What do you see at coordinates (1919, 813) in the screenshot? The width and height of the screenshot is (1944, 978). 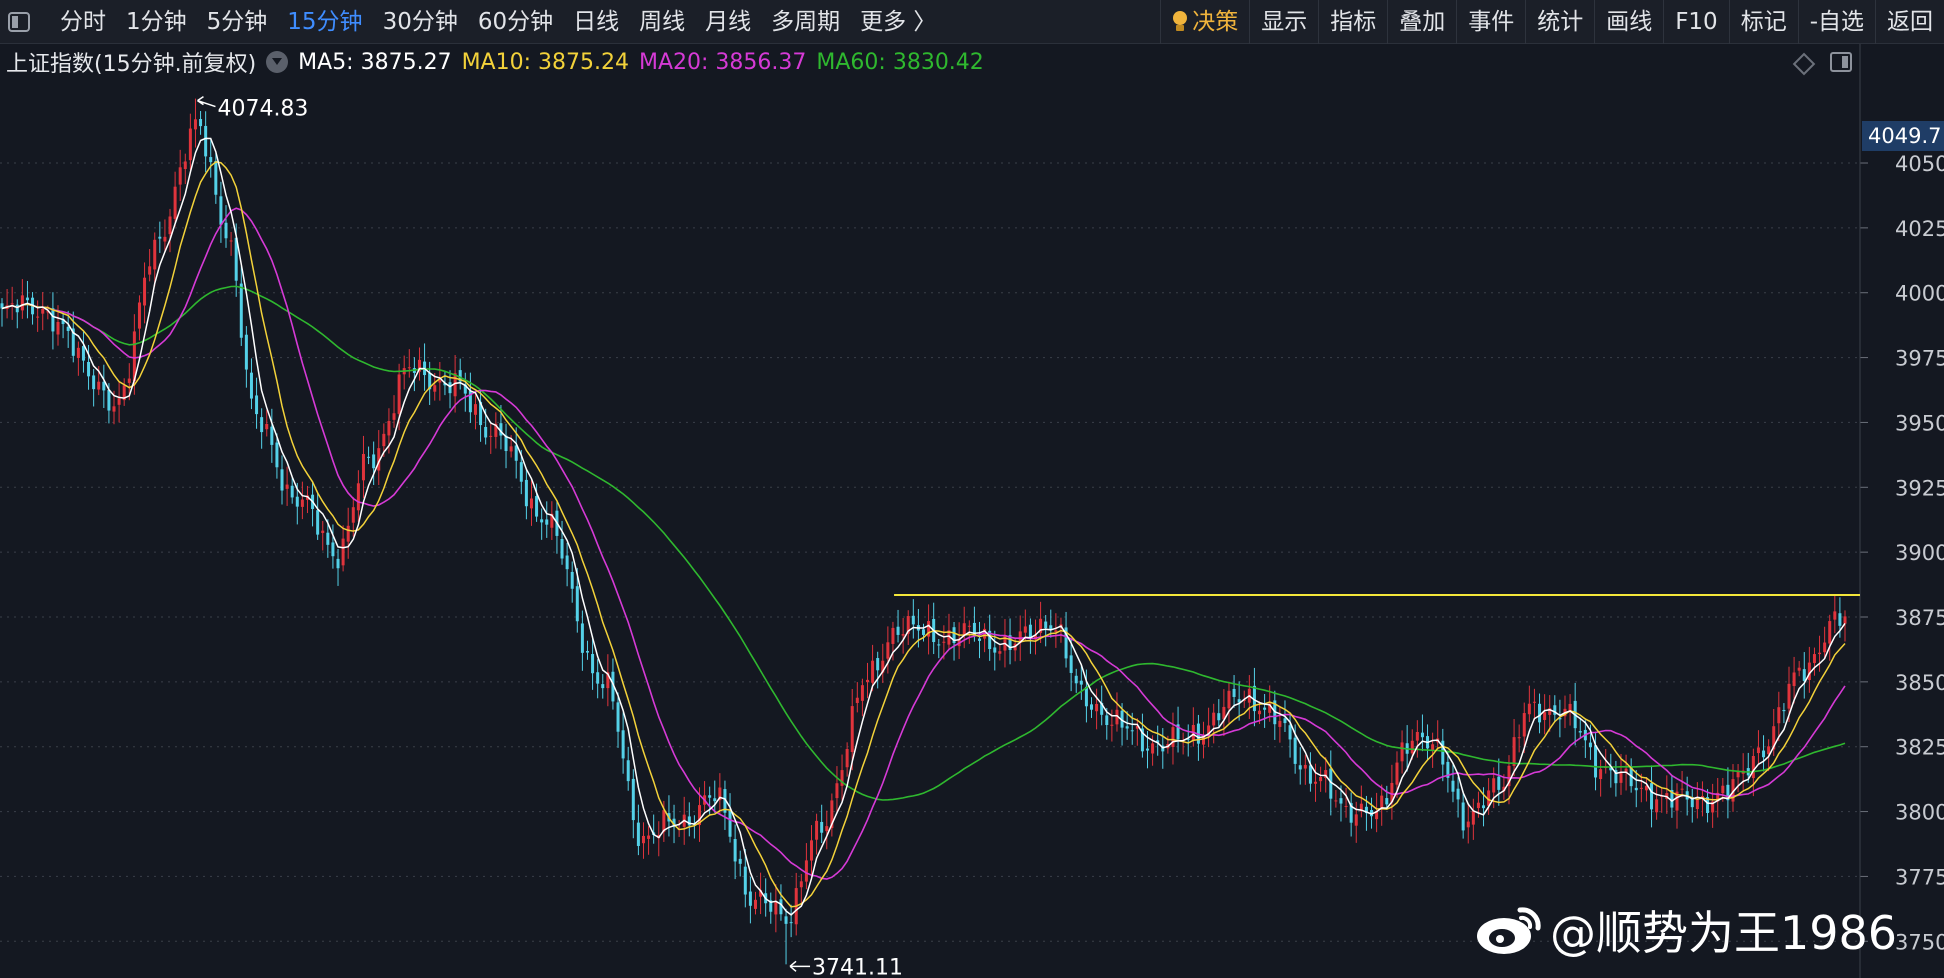 I see `y-tick-label: 3800` at bounding box center [1919, 813].